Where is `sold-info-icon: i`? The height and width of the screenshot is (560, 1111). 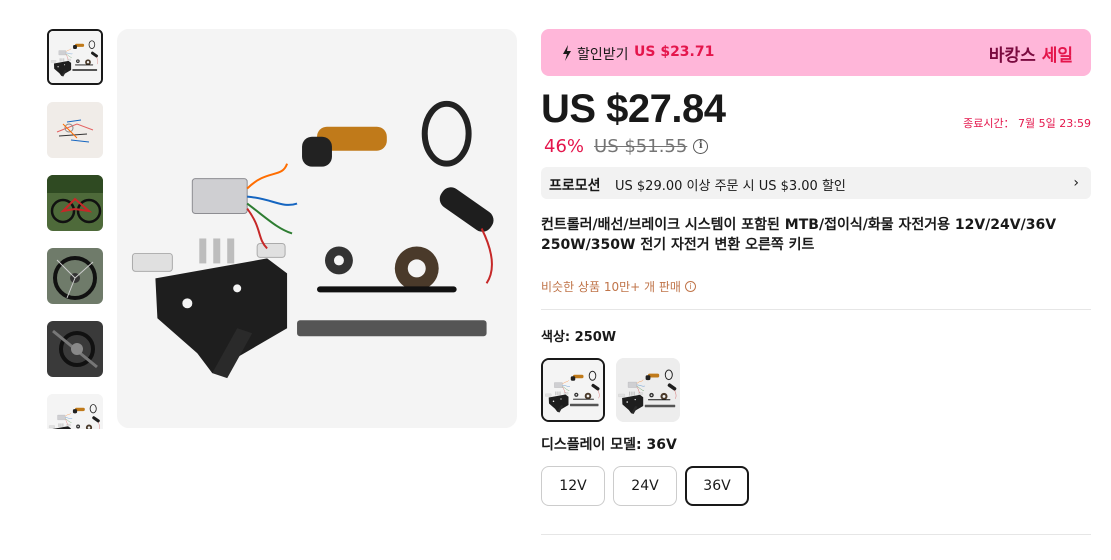
sold-info-icon: i is located at coordinates (690, 286).